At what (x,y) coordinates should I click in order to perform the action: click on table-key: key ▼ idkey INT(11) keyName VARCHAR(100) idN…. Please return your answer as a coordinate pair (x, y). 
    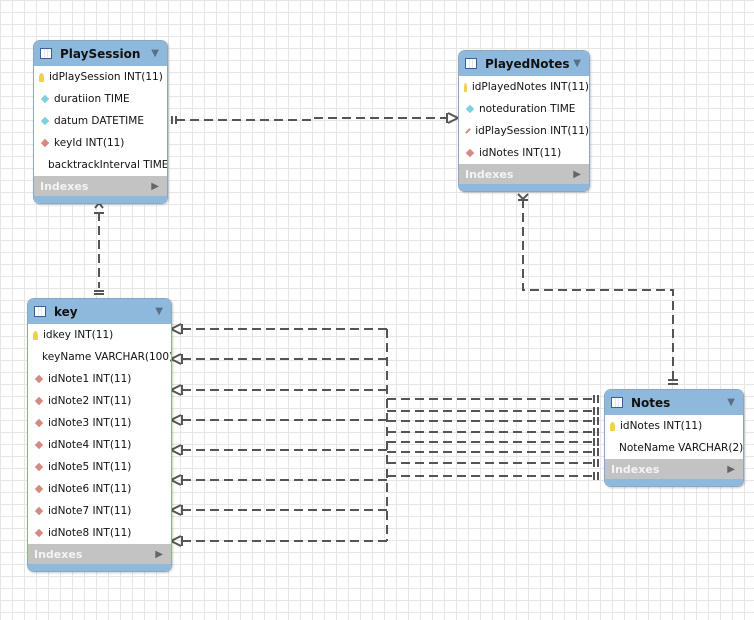
    Looking at the image, I should click on (99, 435).